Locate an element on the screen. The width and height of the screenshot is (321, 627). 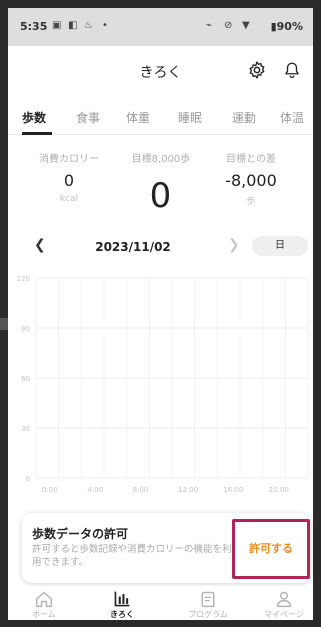
y-tick-label: 120 is located at coordinates (23, 279).